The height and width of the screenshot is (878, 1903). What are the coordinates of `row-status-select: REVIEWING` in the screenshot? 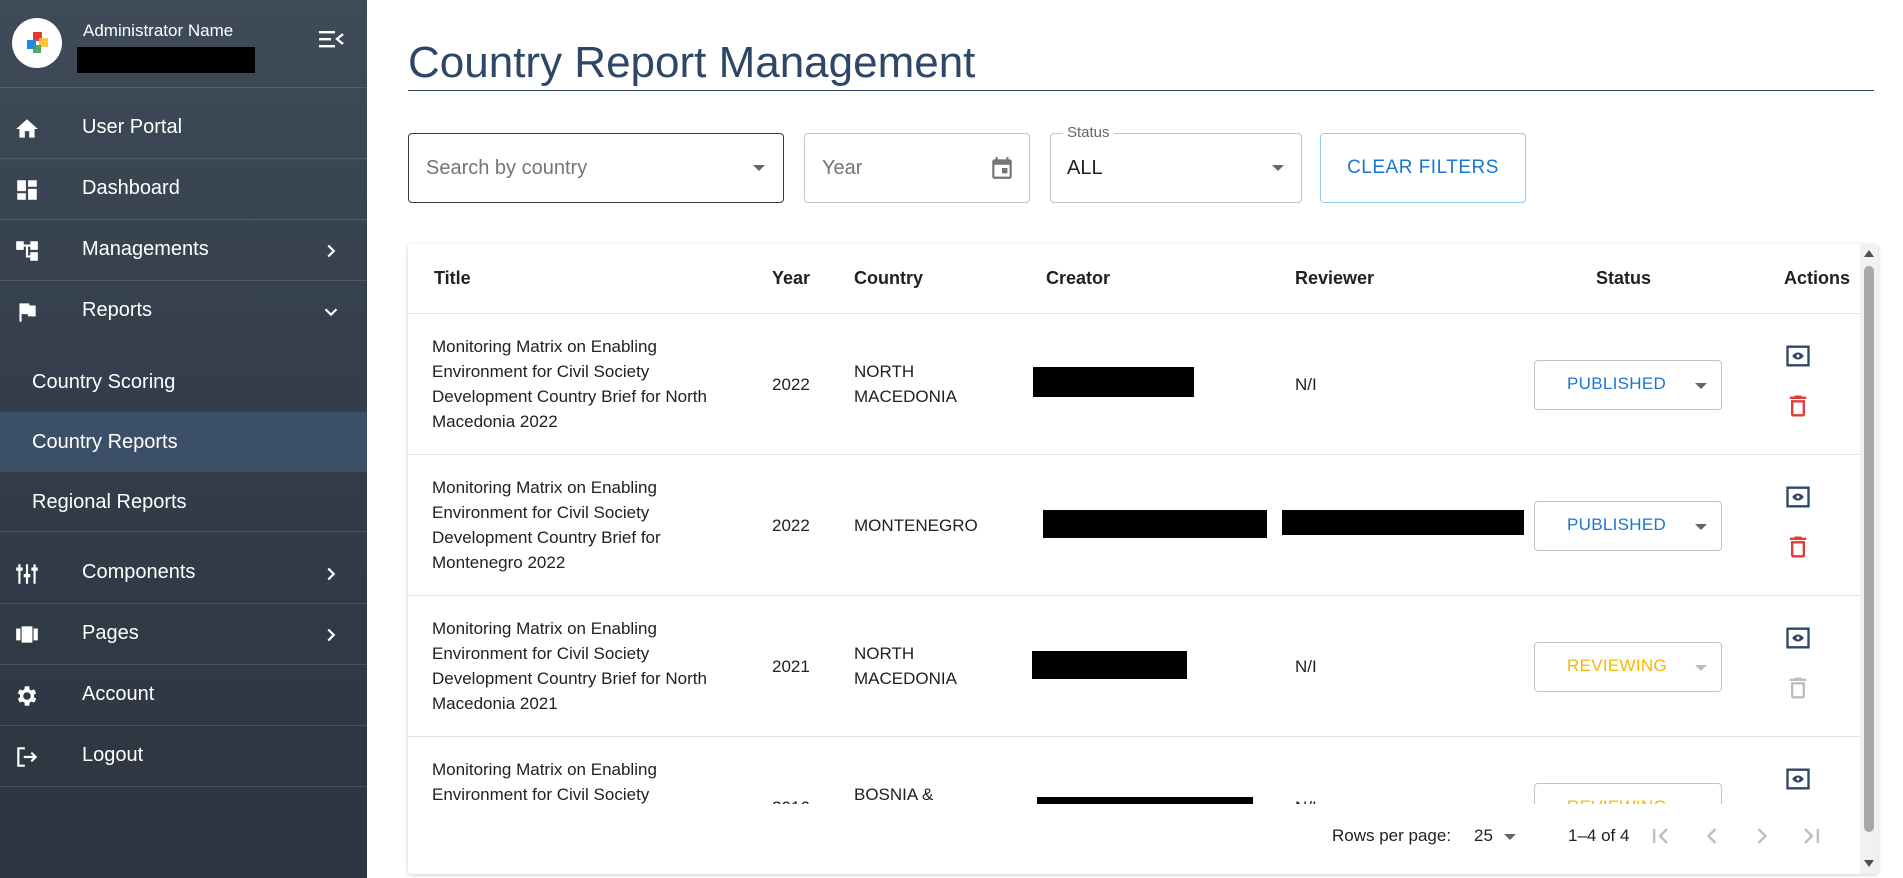 It's located at (1628, 667).